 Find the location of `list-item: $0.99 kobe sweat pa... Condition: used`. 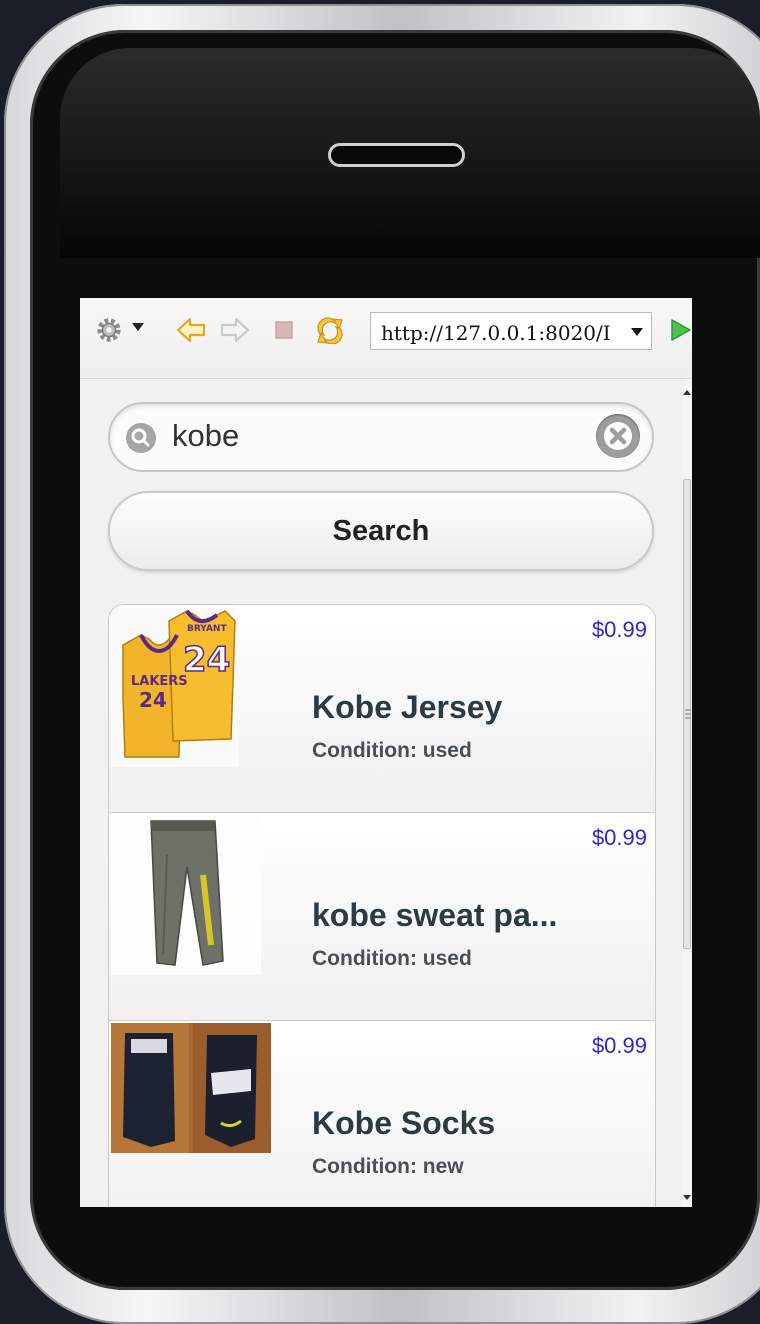

list-item: $0.99 kobe sweat pa... Condition: used is located at coordinates (382, 917).